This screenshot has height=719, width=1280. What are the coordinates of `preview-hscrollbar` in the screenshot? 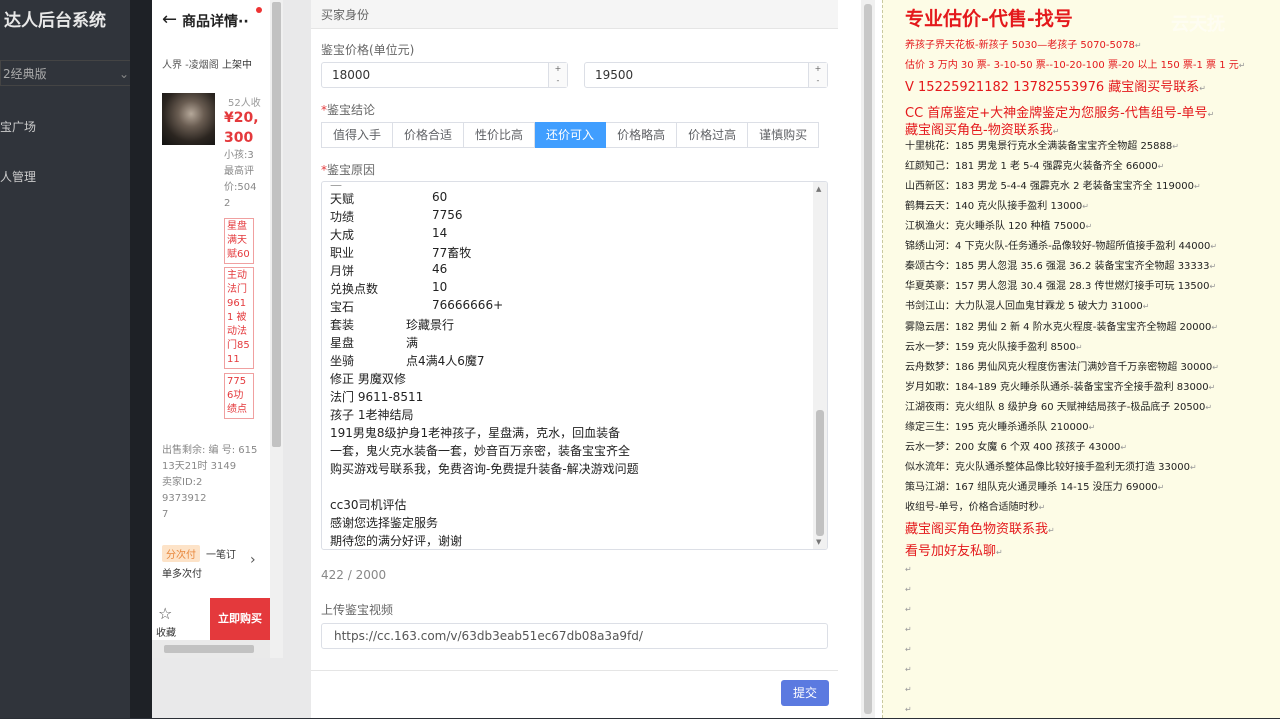 It's located at (211, 649).